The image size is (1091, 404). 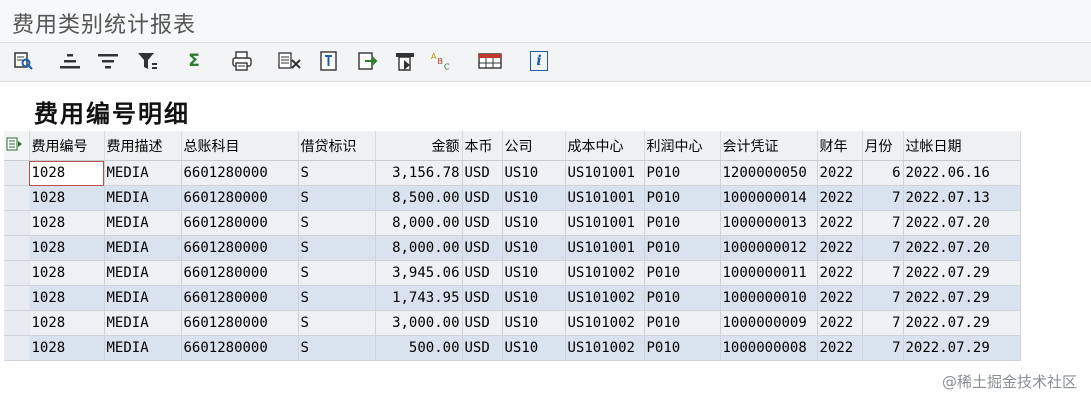 What do you see at coordinates (419, 146) in the screenshot?
I see `column-header: 金额` at bounding box center [419, 146].